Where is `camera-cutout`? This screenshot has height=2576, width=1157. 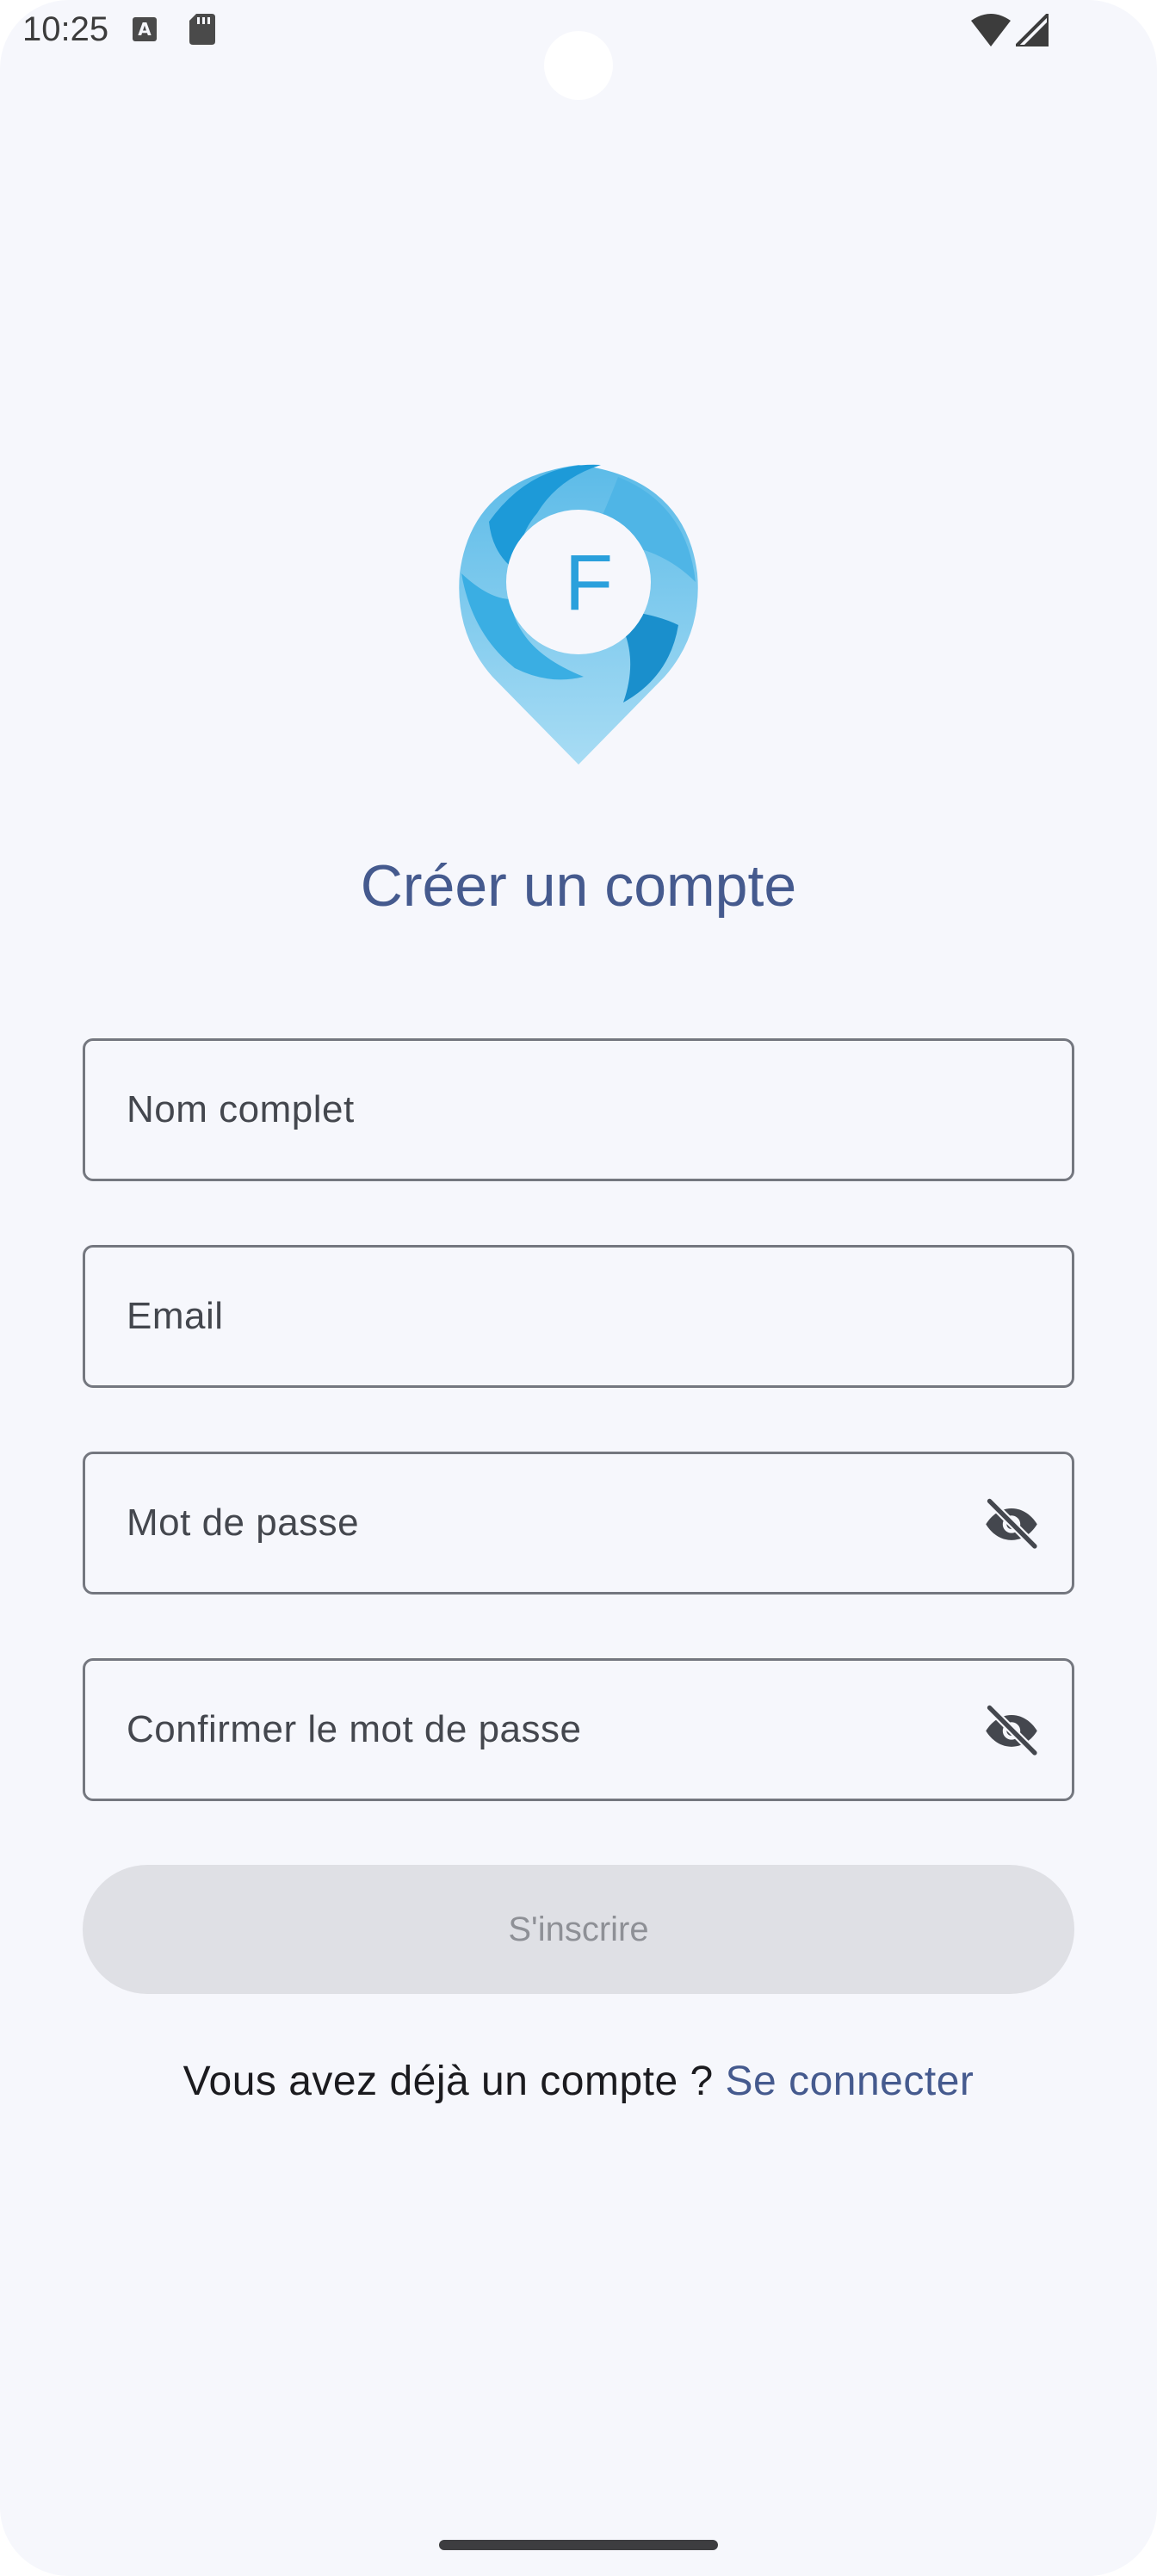
camera-cutout is located at coordinates (579, 65).